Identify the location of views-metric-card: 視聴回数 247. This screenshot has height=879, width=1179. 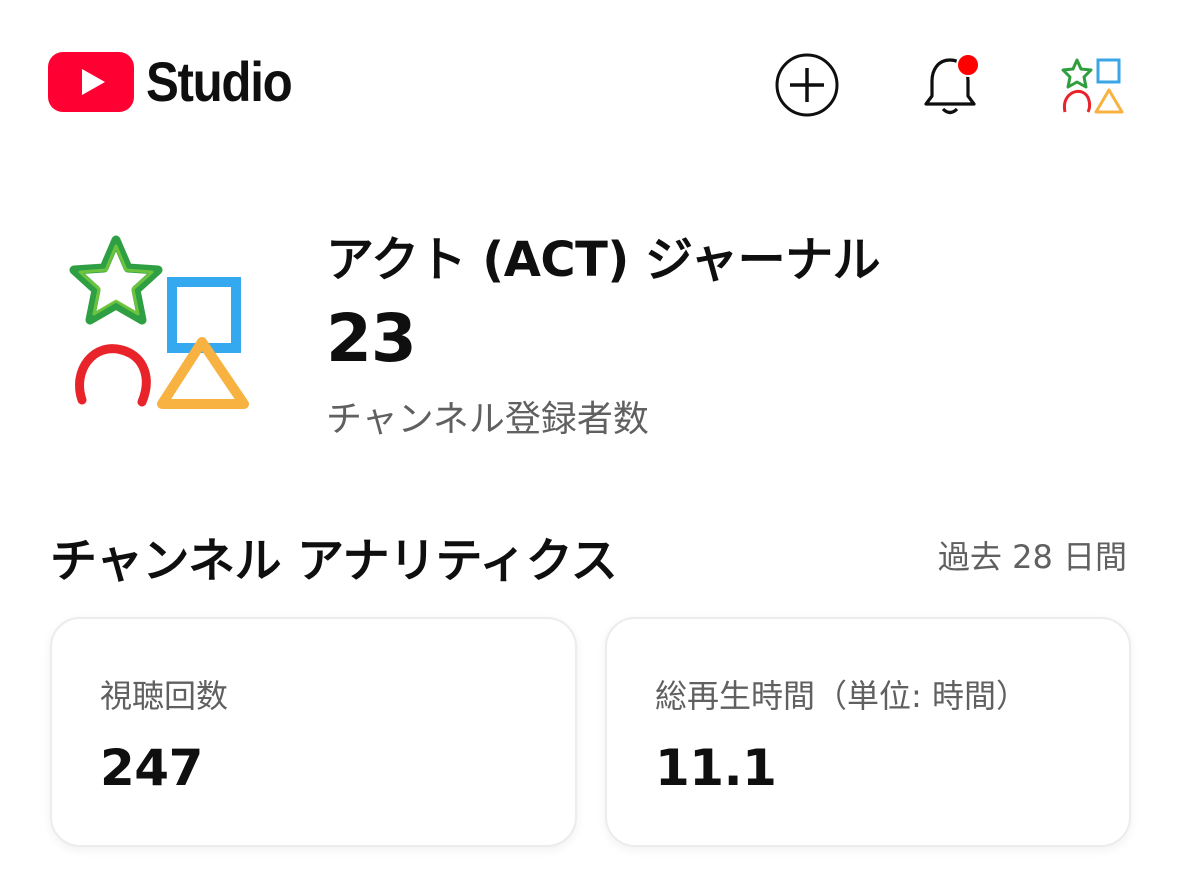
(313, 732).